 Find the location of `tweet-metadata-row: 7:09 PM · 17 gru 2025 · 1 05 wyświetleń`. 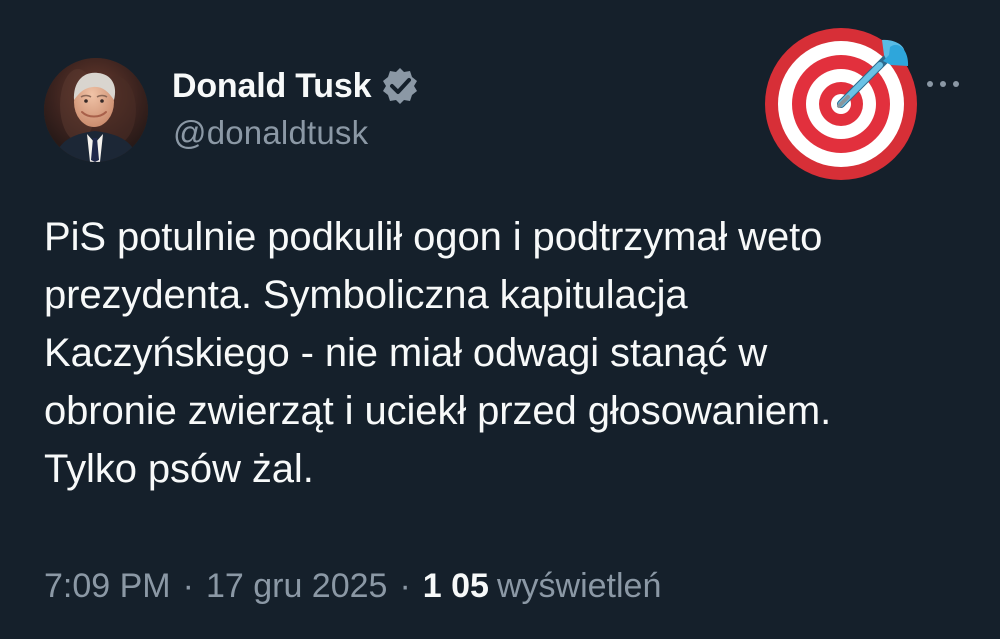

tweet-metadata-row: 7:09 PM · 17 gru 2025 · 1 05 wyświetleń is located at coordinates (352, 586).